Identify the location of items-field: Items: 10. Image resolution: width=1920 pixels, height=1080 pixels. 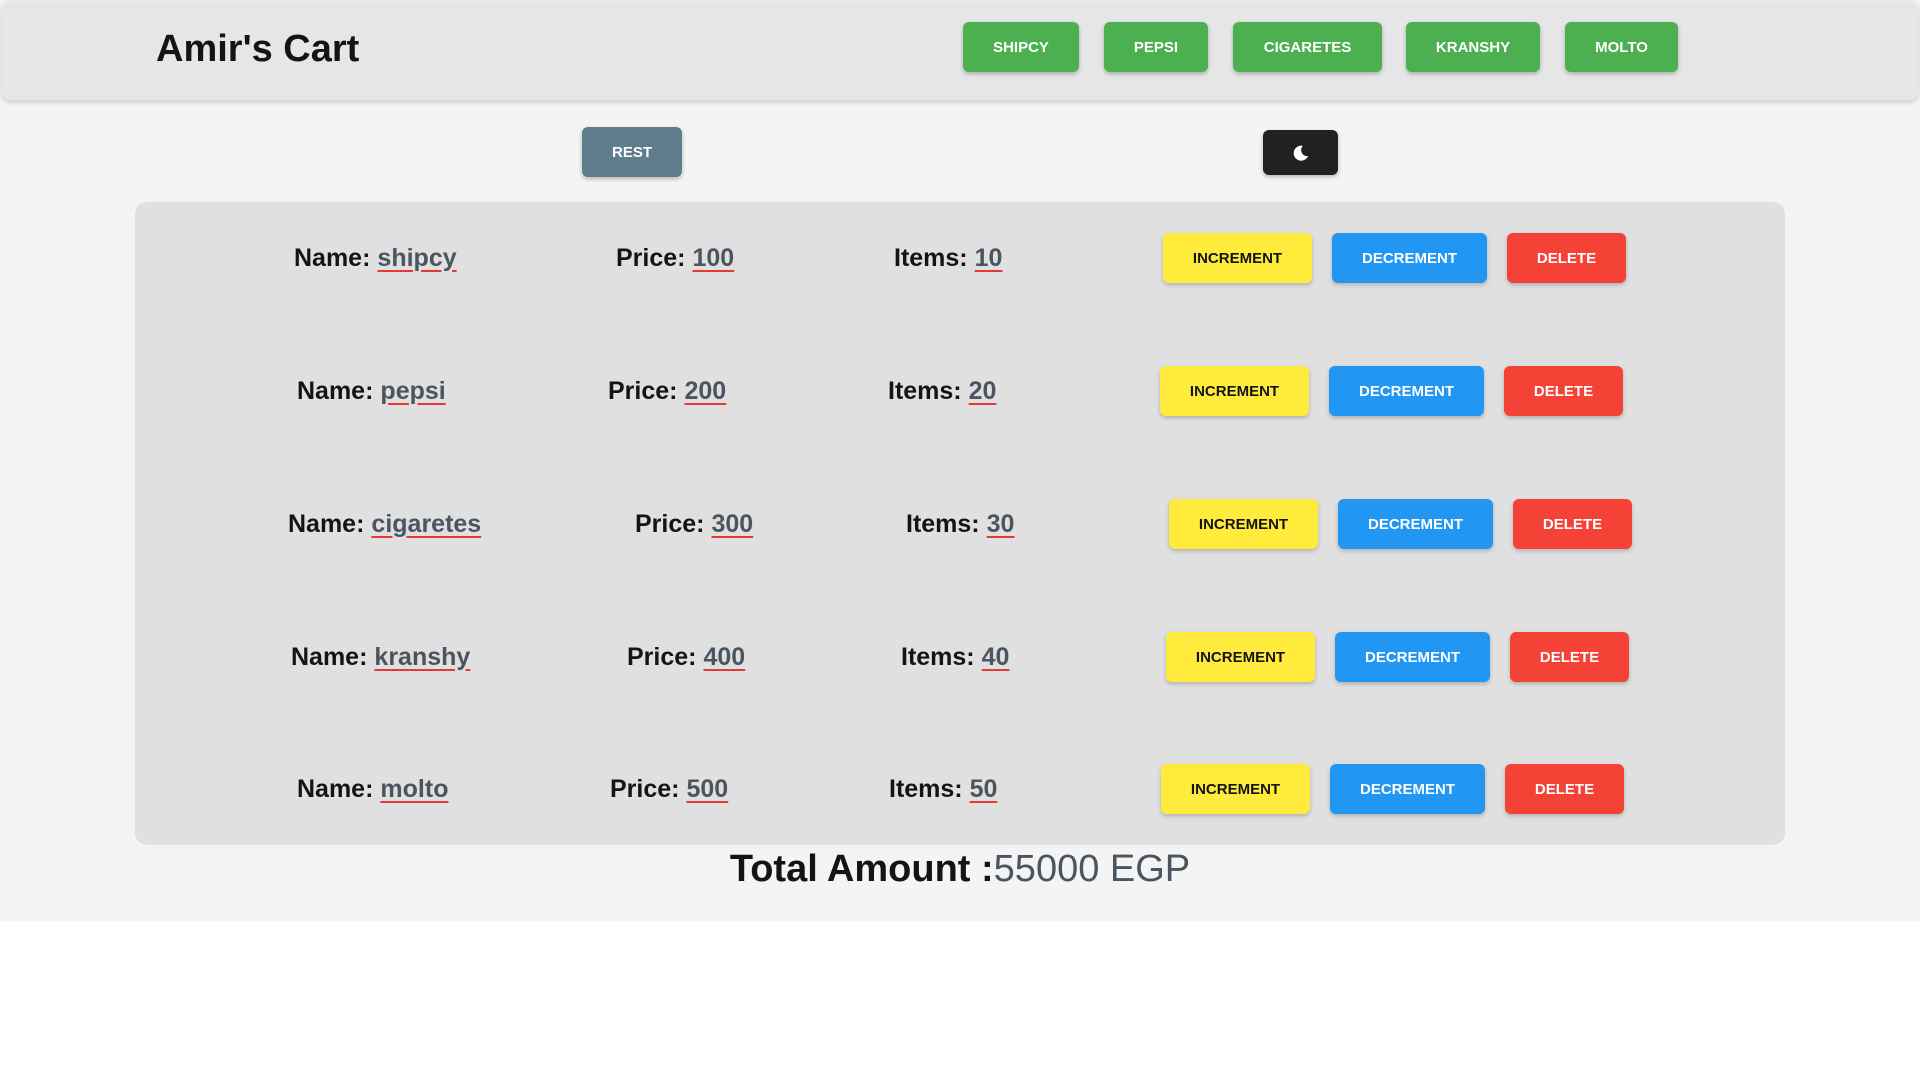
(948, 258).